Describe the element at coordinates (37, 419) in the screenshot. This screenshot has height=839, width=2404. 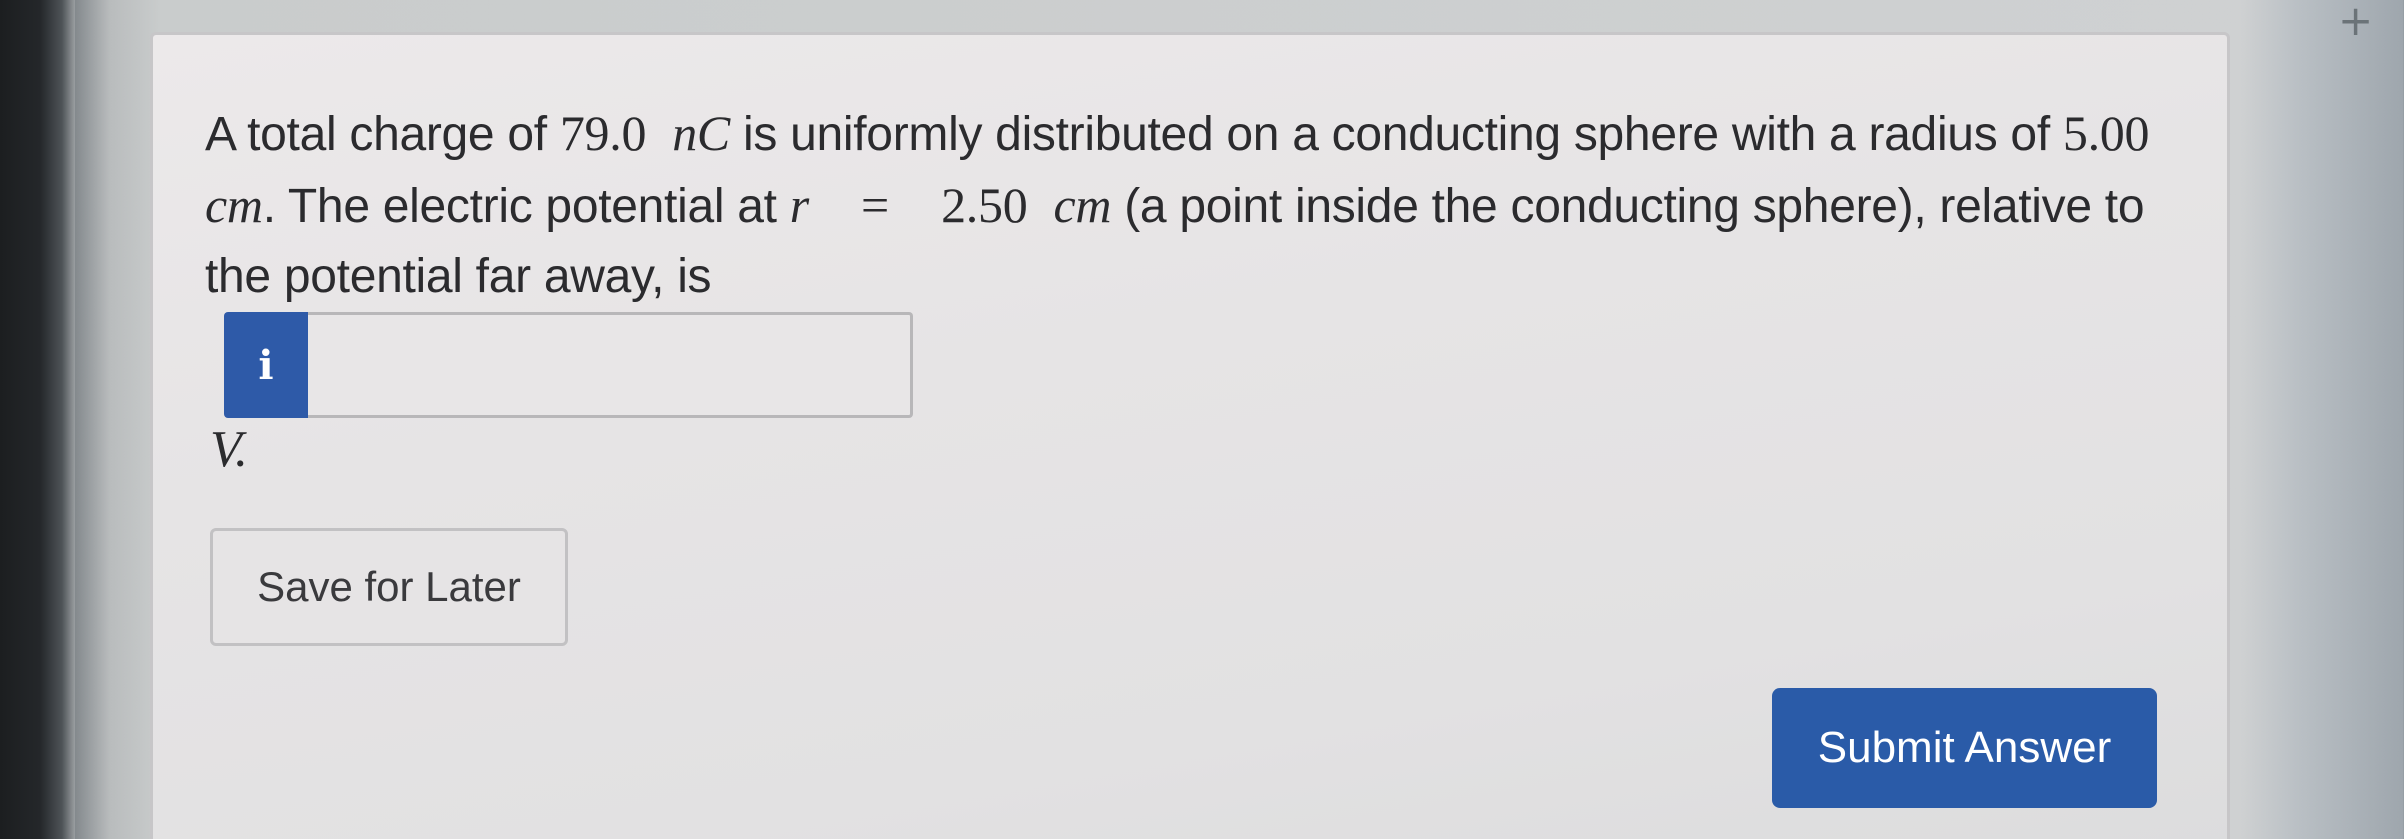
I see `screen-bezel` at that location.